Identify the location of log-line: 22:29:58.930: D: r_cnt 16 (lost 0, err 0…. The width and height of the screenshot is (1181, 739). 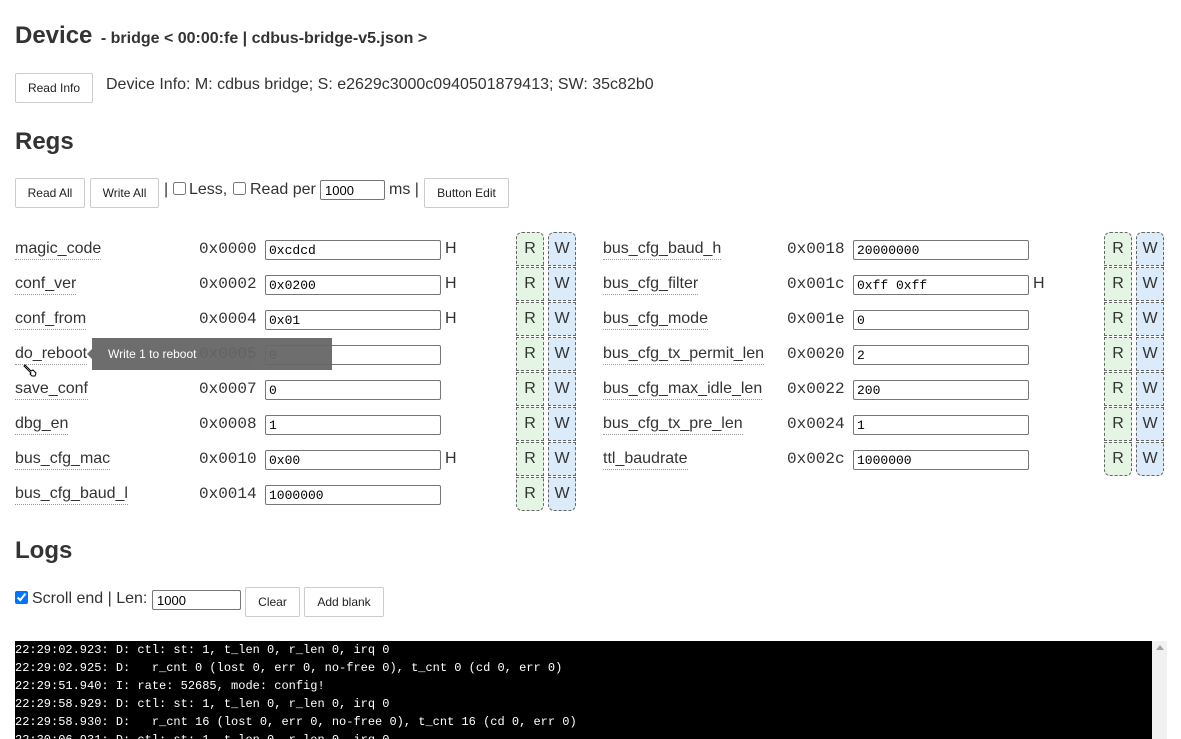
(296, 722).